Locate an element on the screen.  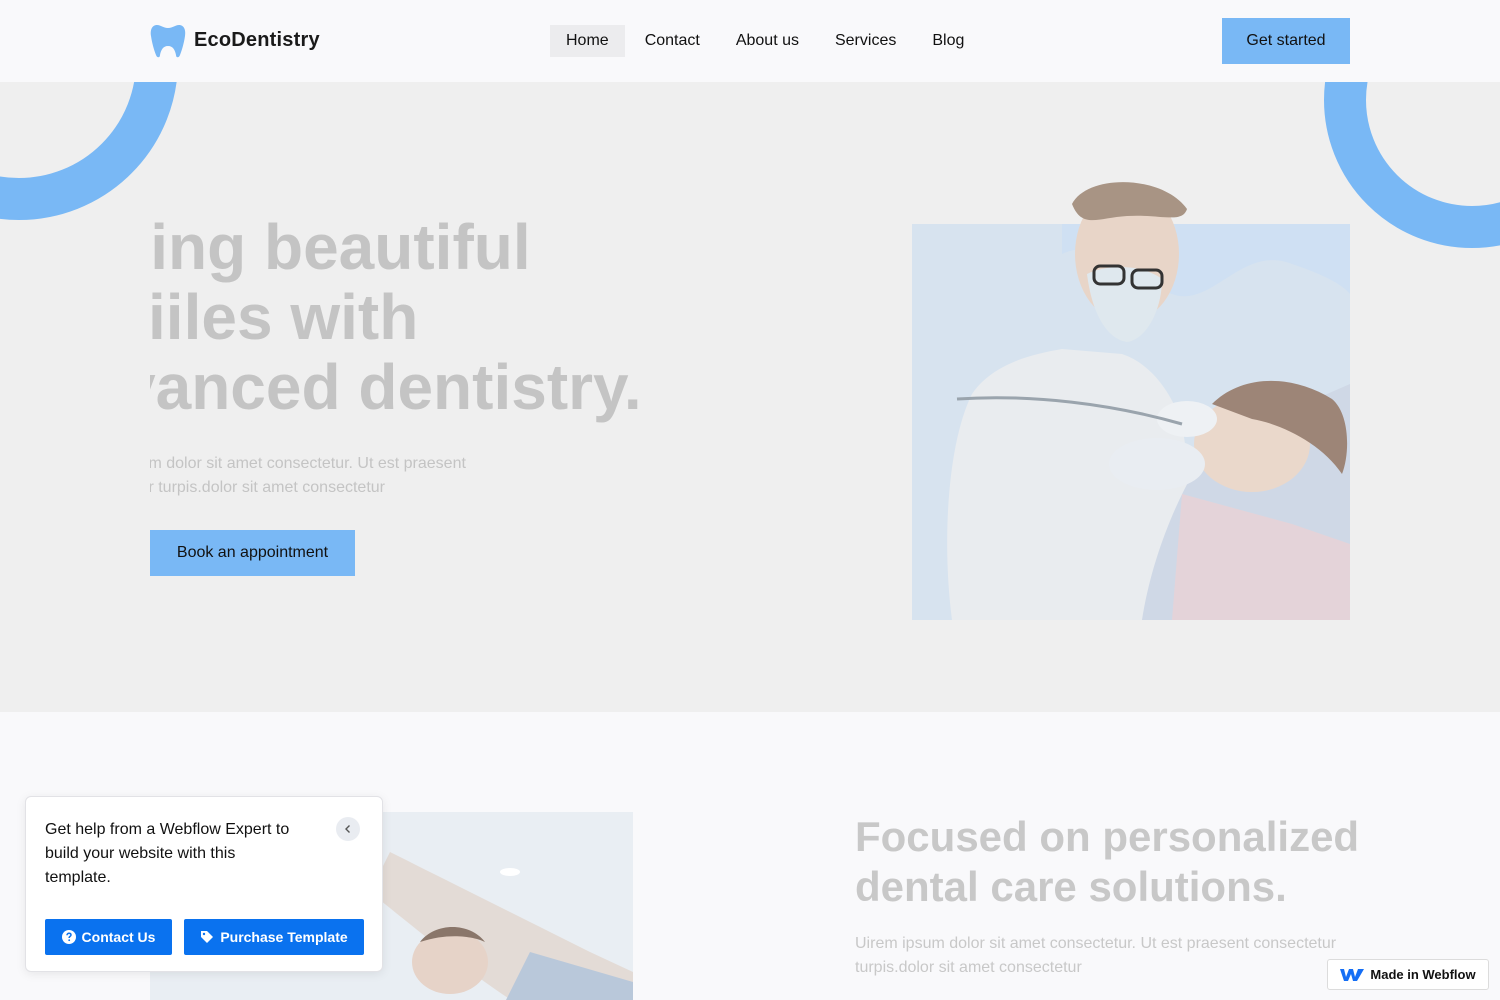
hero-title-line: afting beautiful is located at coordinates (340, 247).